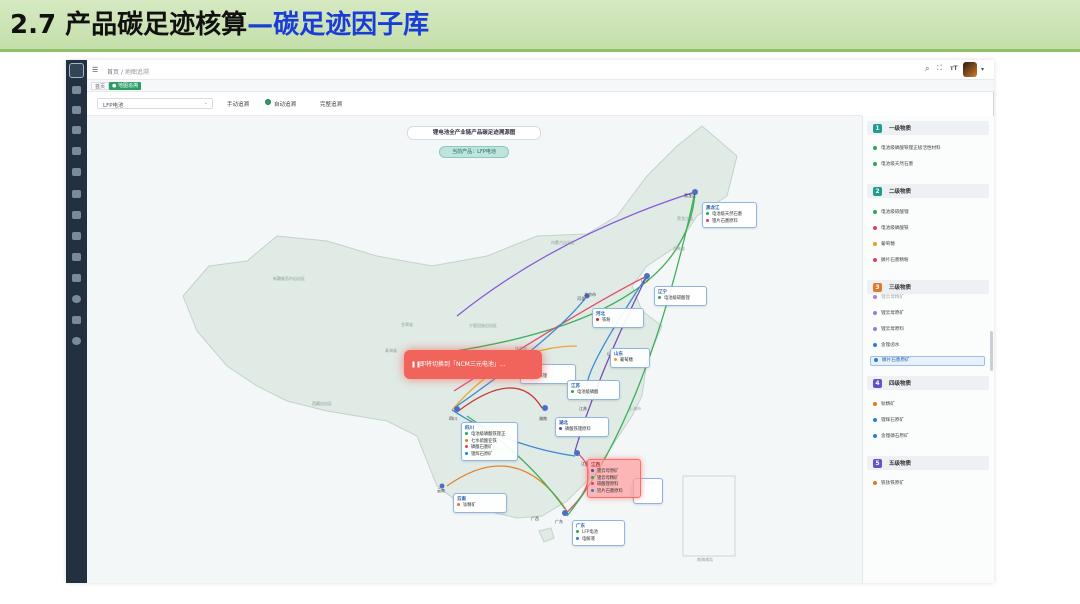 The image size is (1080, 604). I want to click on region-label: 黑龙江省, so click(685, 218).